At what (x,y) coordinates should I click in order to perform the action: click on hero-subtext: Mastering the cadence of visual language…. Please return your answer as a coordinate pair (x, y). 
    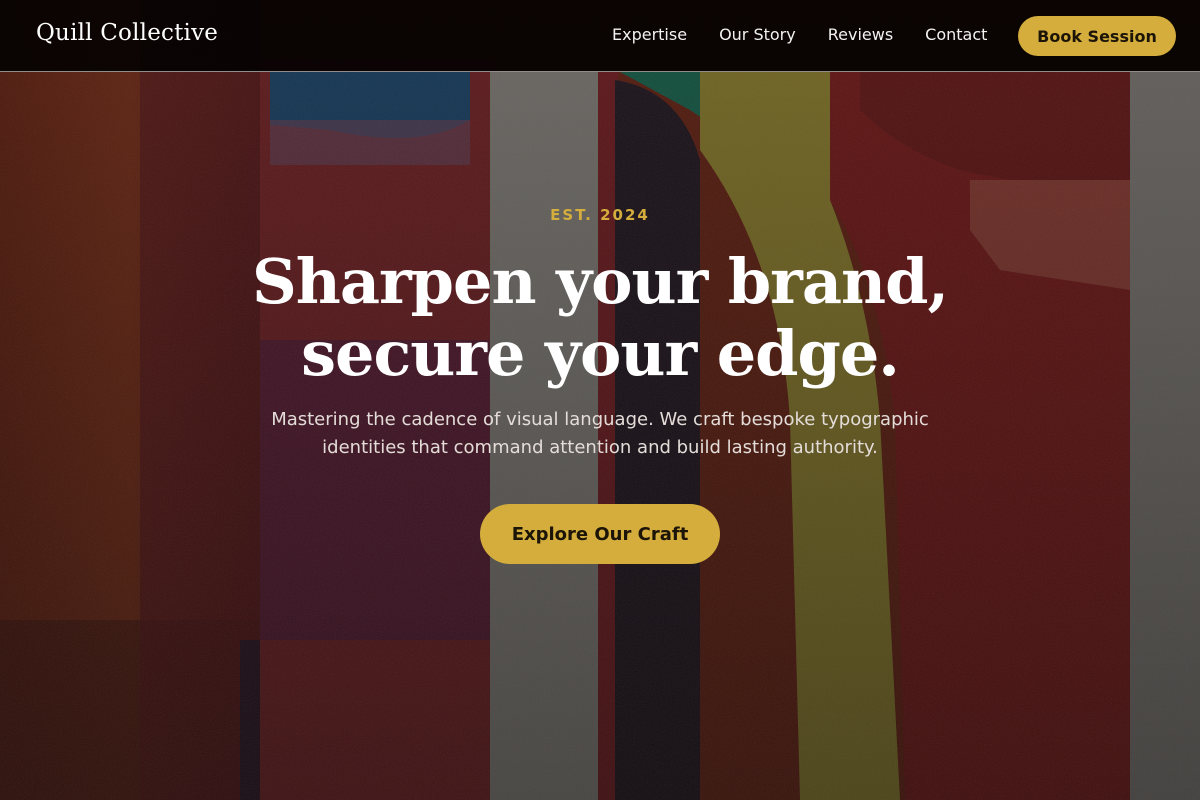
    Looking at the image, I should click on (600, 433).